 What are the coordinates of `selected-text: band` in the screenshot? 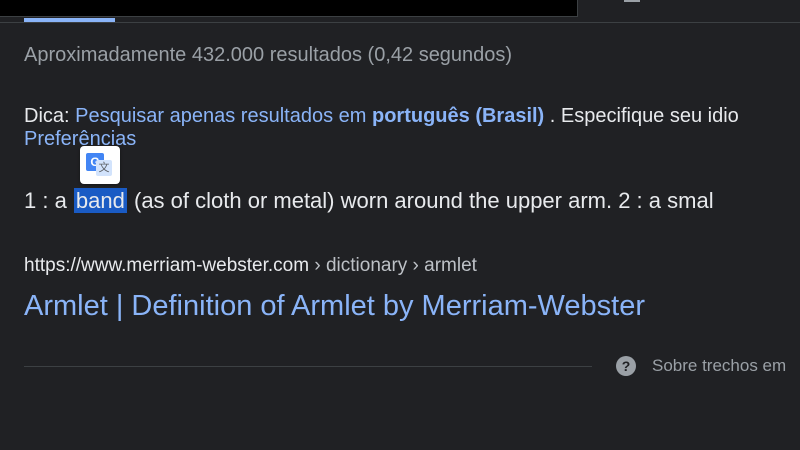 It's located at (100, 200).